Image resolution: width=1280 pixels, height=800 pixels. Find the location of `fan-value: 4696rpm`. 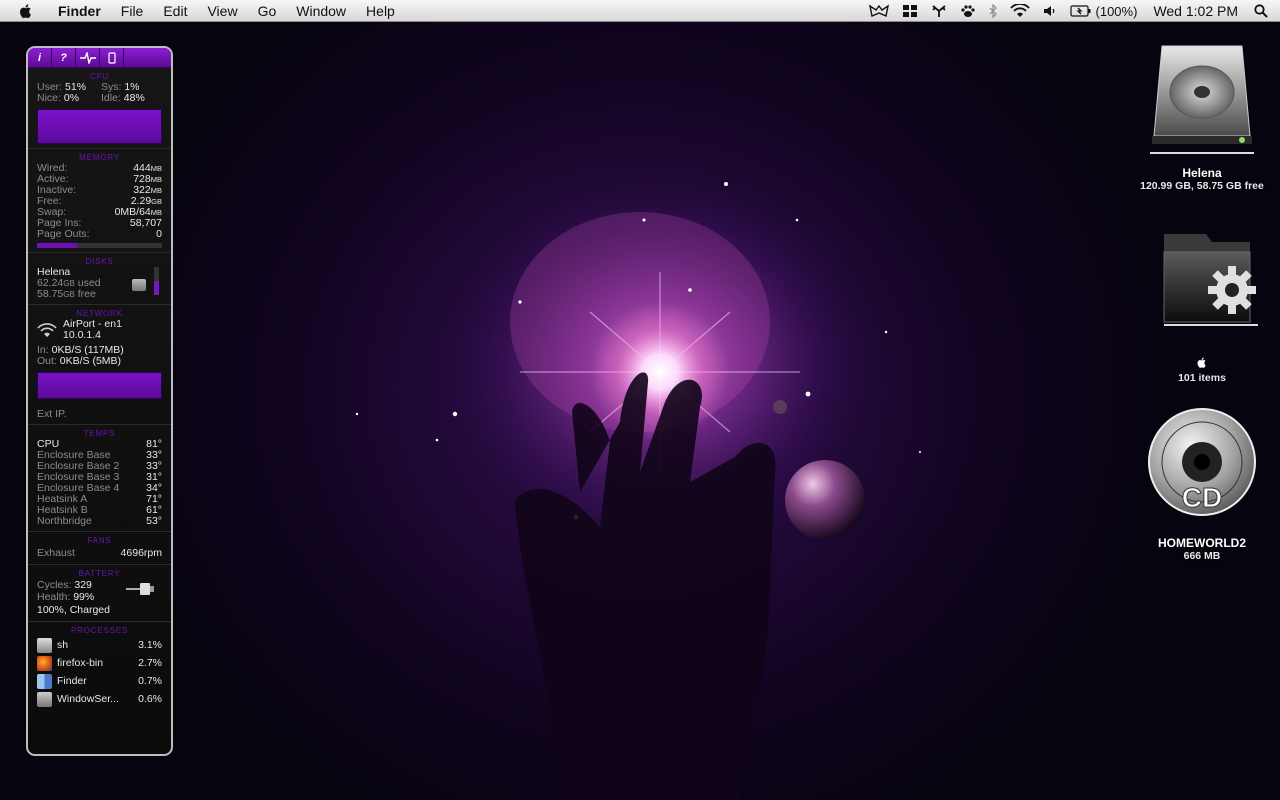

fan-value: 4696rpm is located at coordinates (141, 553).